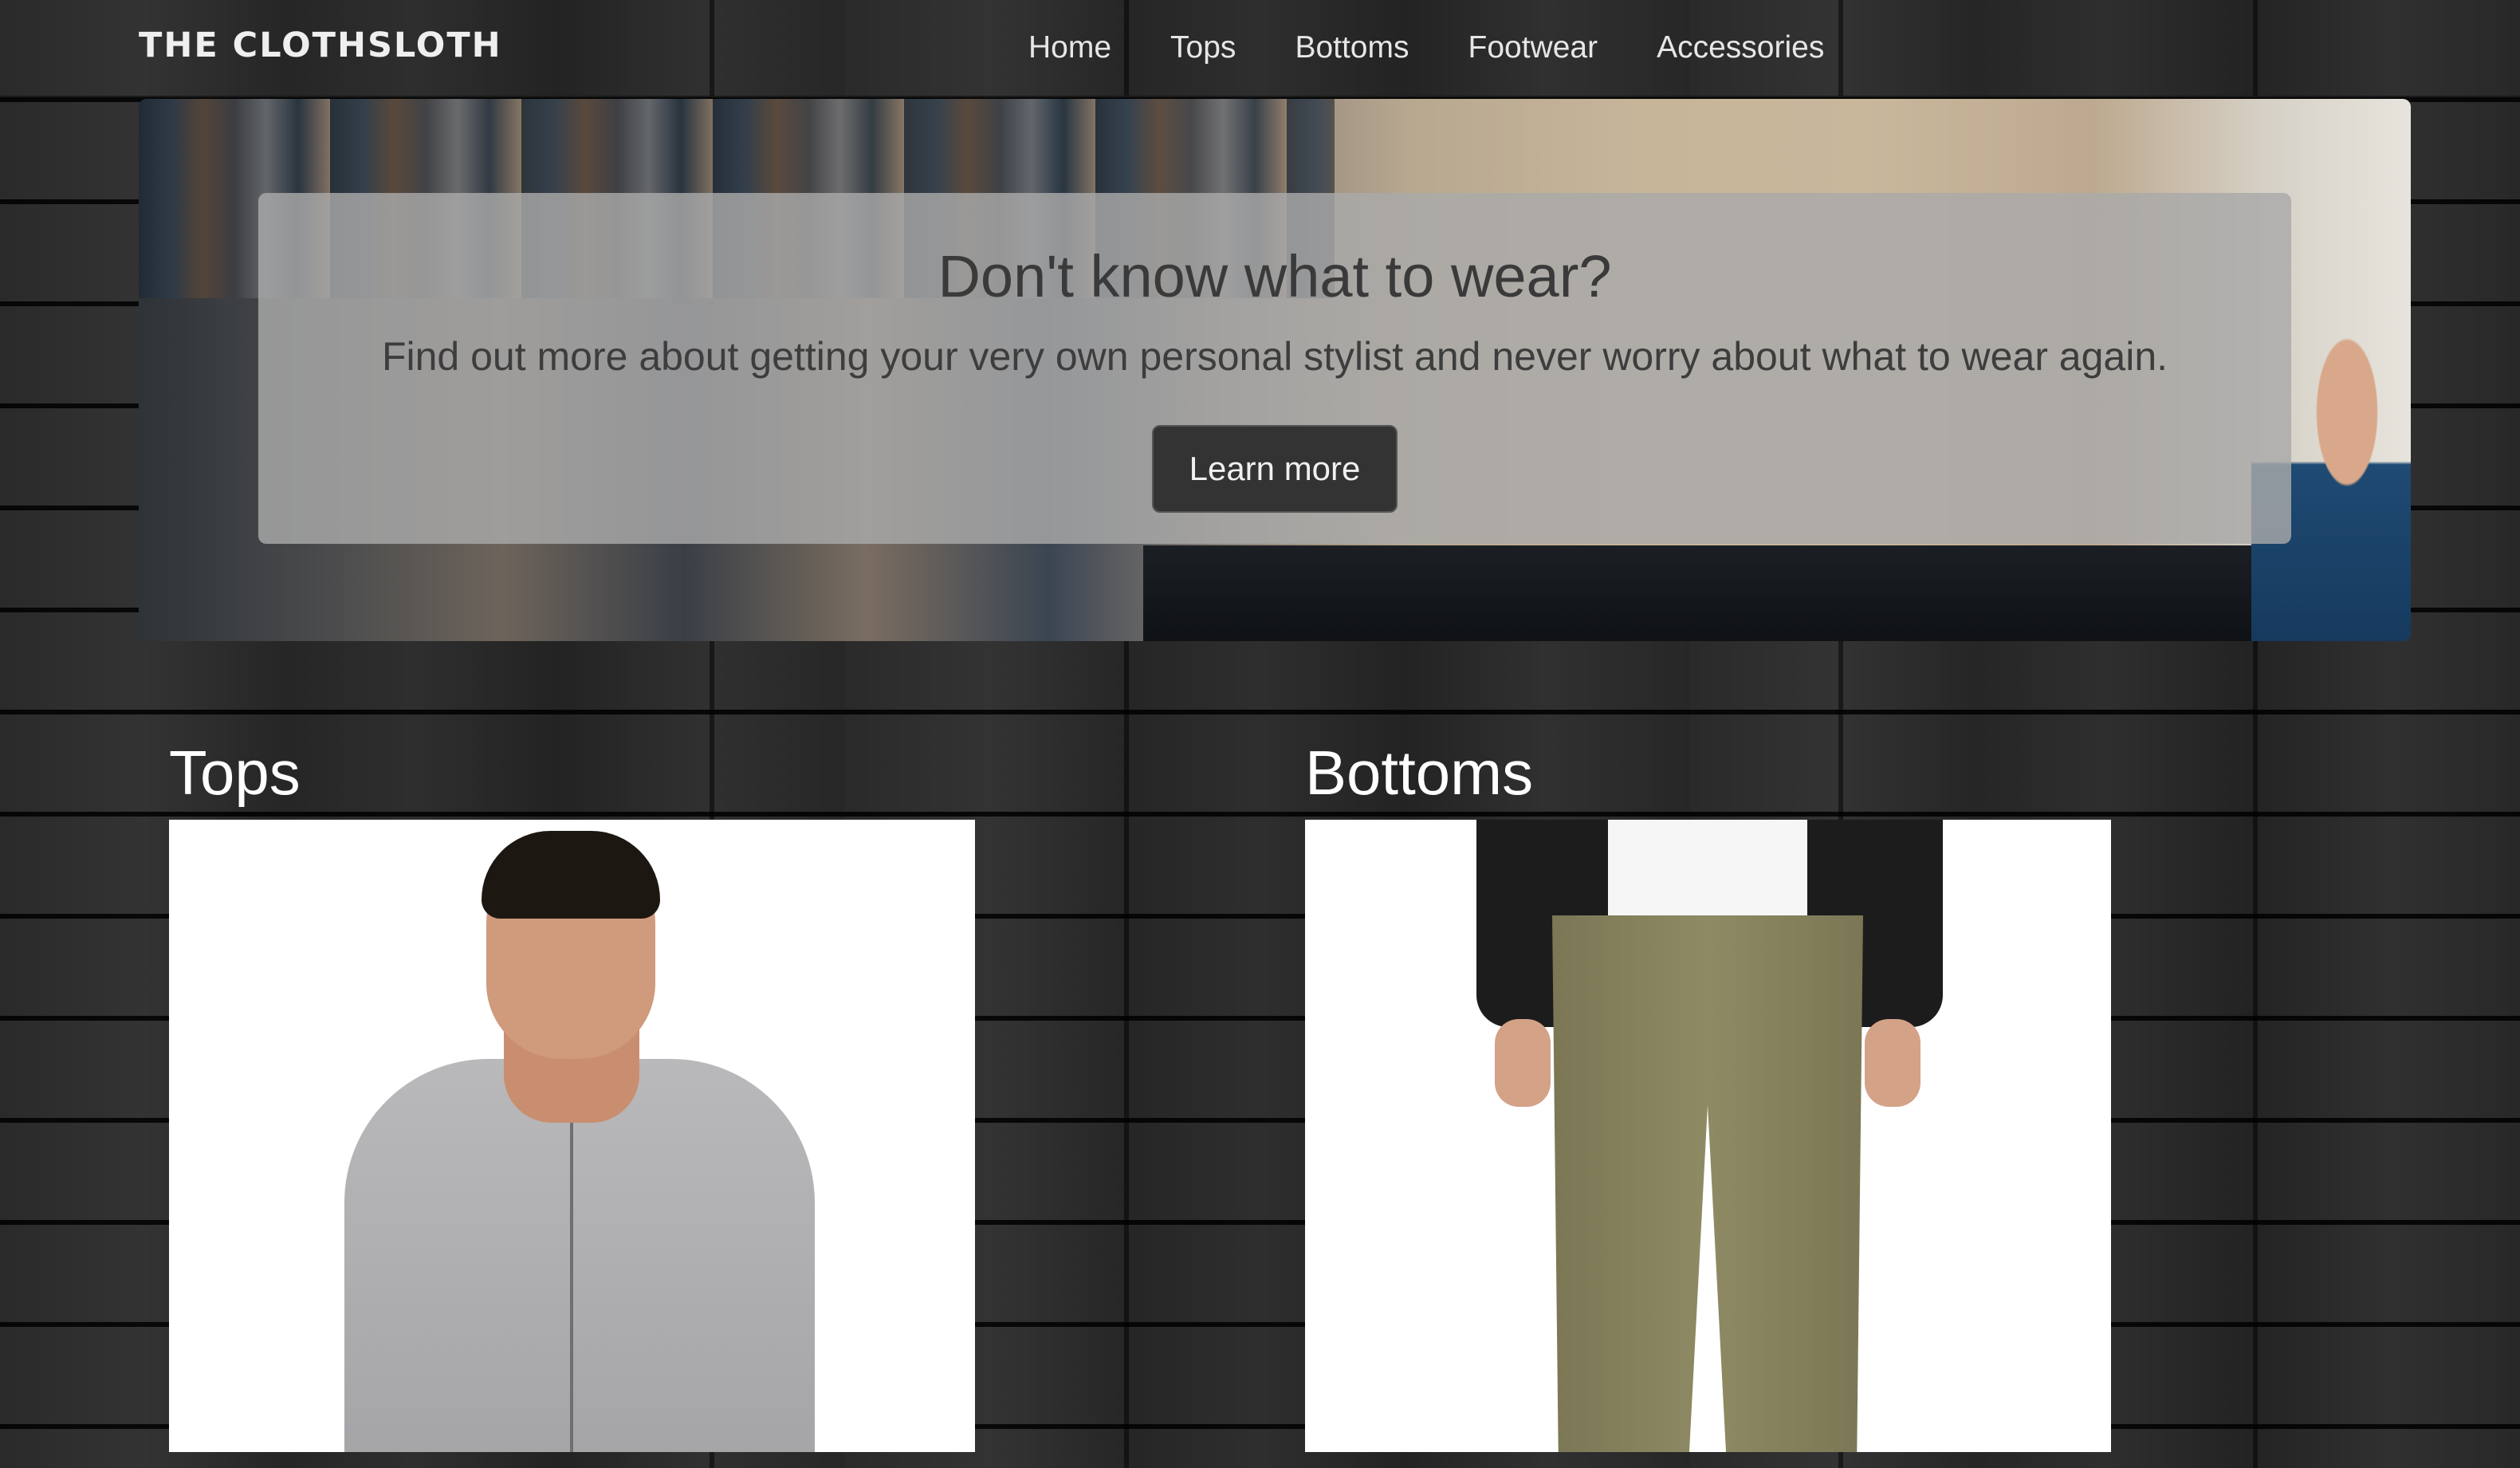 The height and width of the screenshot is (1468, 2520). What do you see at coordinates (1275, 276) in the screenshot?
I see `hero-title: Don't know what to wear?` at bounding box center [1275, 276].